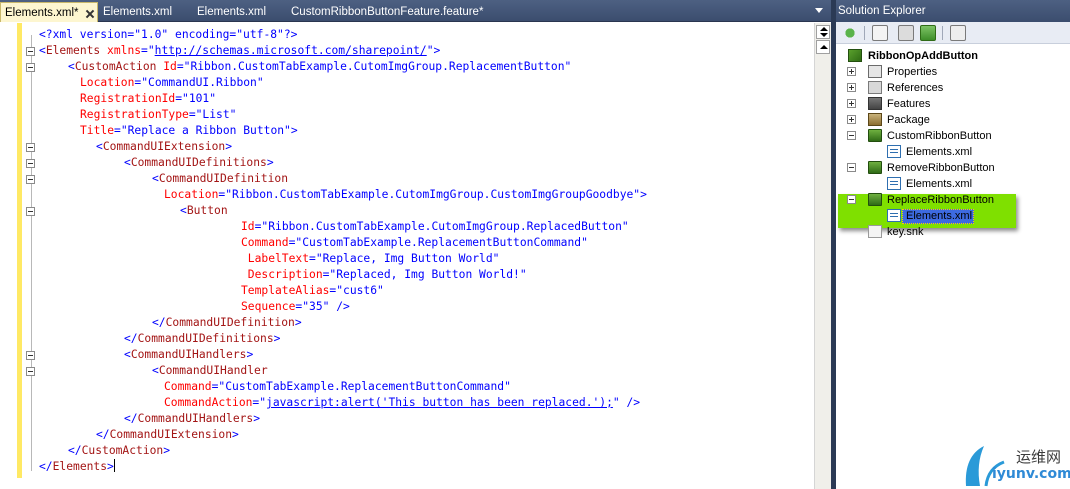 This screenshot has width=1070, height=489. Describe the element at coordinates (875, 231) in the screenshot. I see `key-file-icon` at that location.